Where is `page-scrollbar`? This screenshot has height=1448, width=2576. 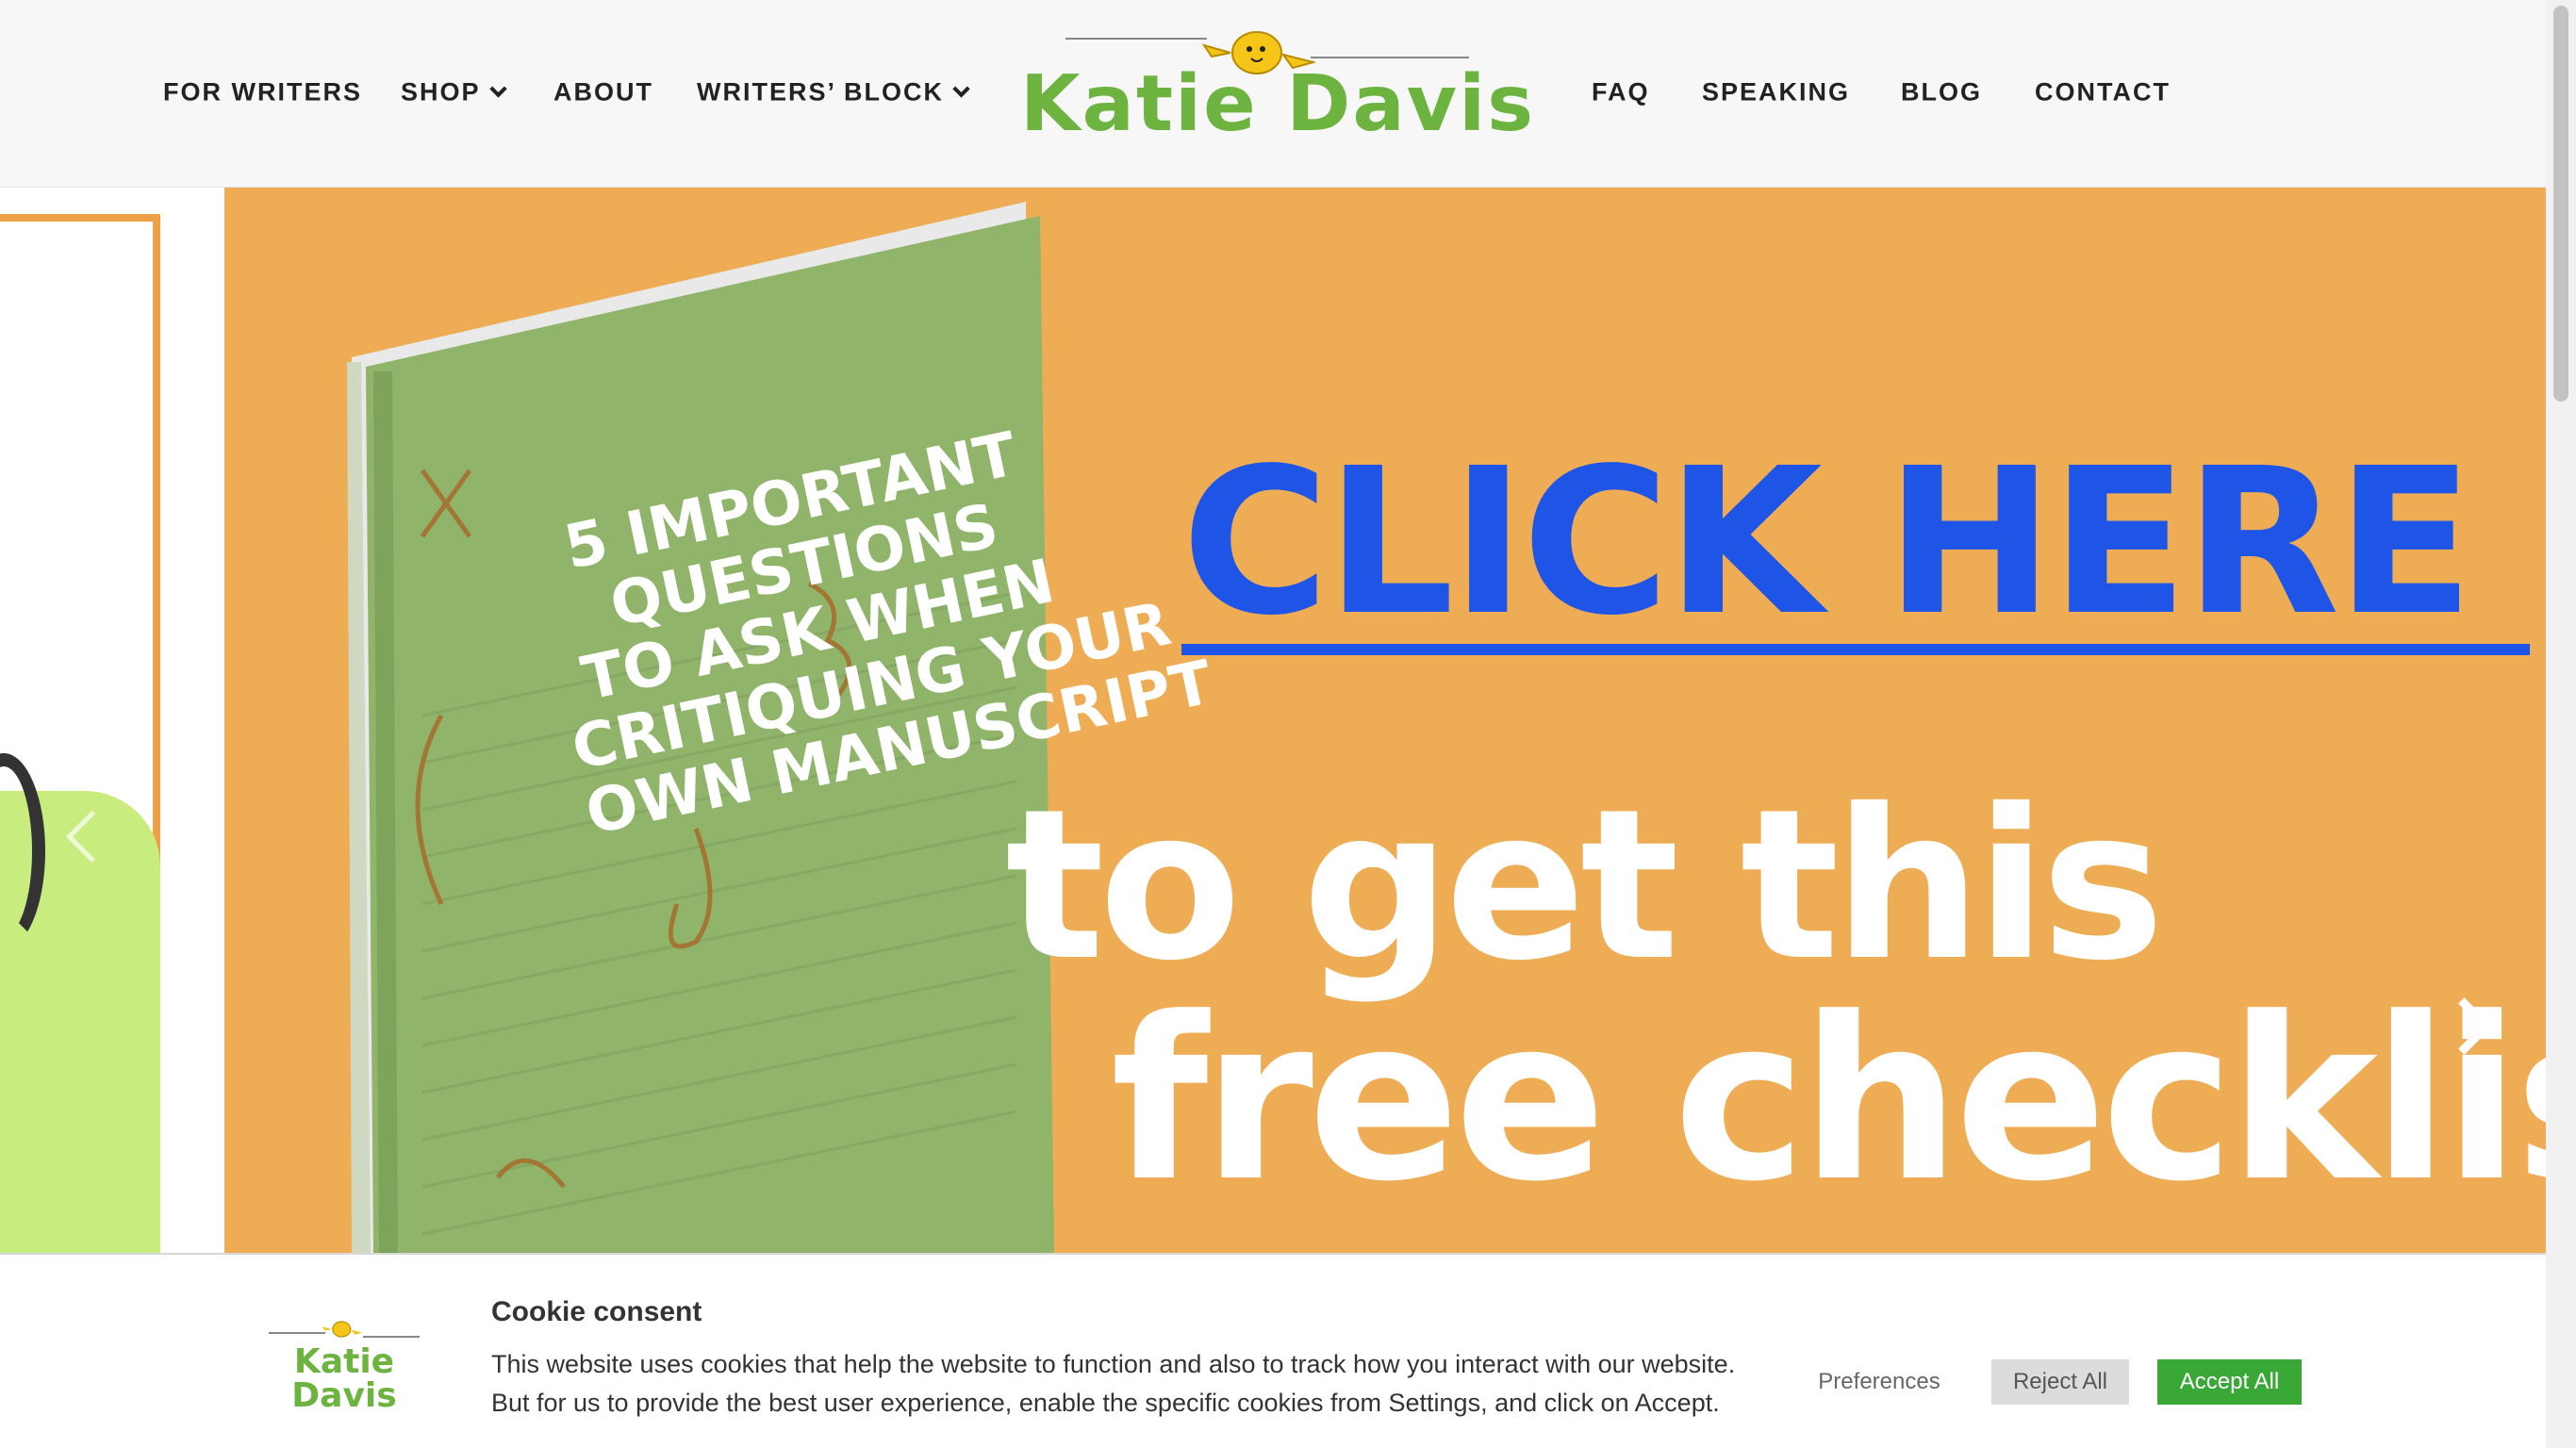
page-scrollbar is located at coordinates (2561, 724).